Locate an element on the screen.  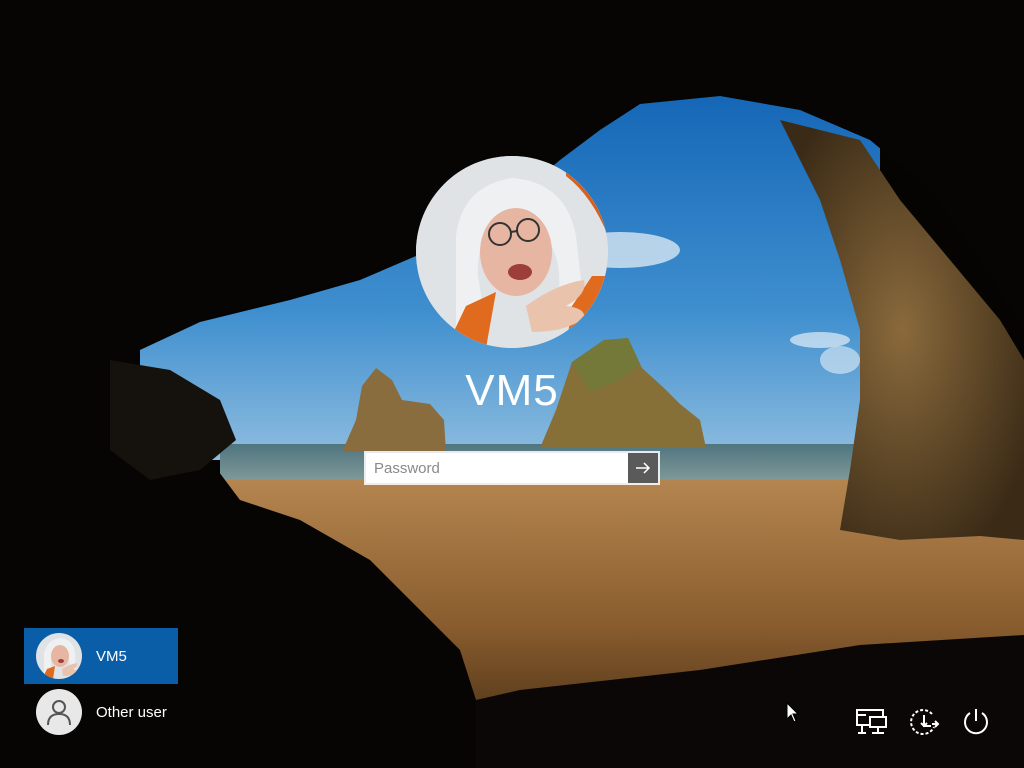
user-tile-label: VM5 is located at coordinates (111, 656).